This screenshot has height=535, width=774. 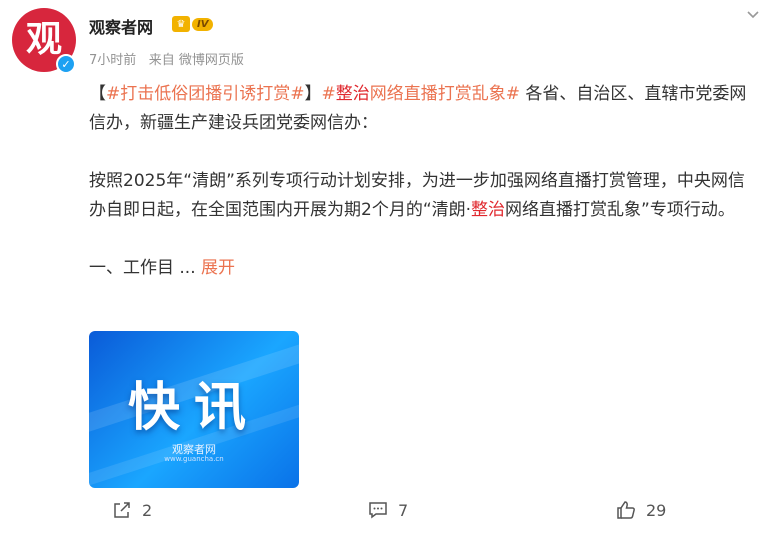 I want to click on post-source: 来自 微博网页版, so click(x=196, y=60).